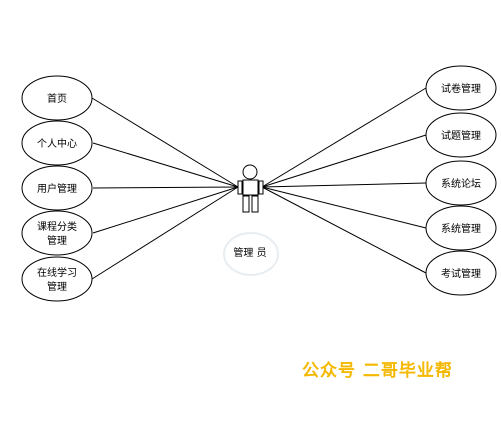  I want to click on actor-right-leg, so click(255, 204).